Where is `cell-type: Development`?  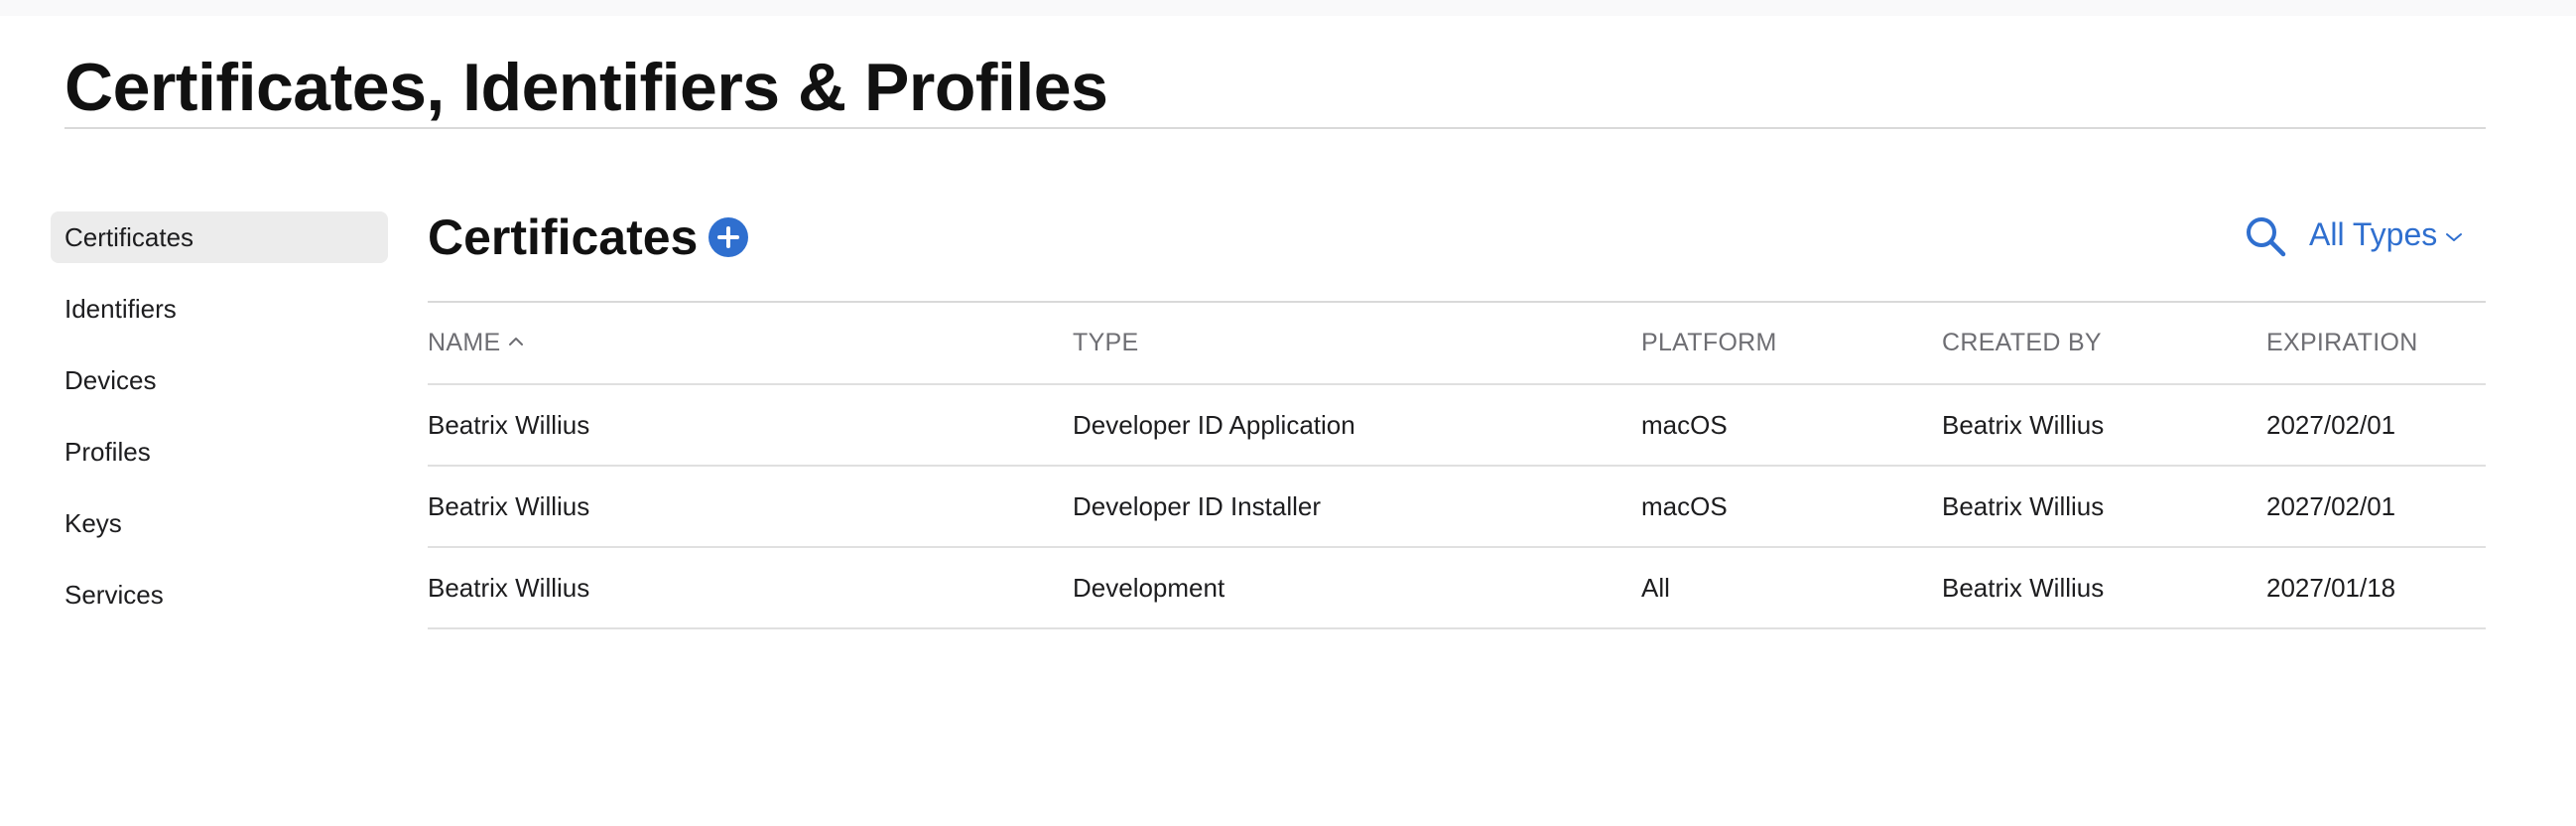
cell-type: Development is located at coordinates (1357, 588).